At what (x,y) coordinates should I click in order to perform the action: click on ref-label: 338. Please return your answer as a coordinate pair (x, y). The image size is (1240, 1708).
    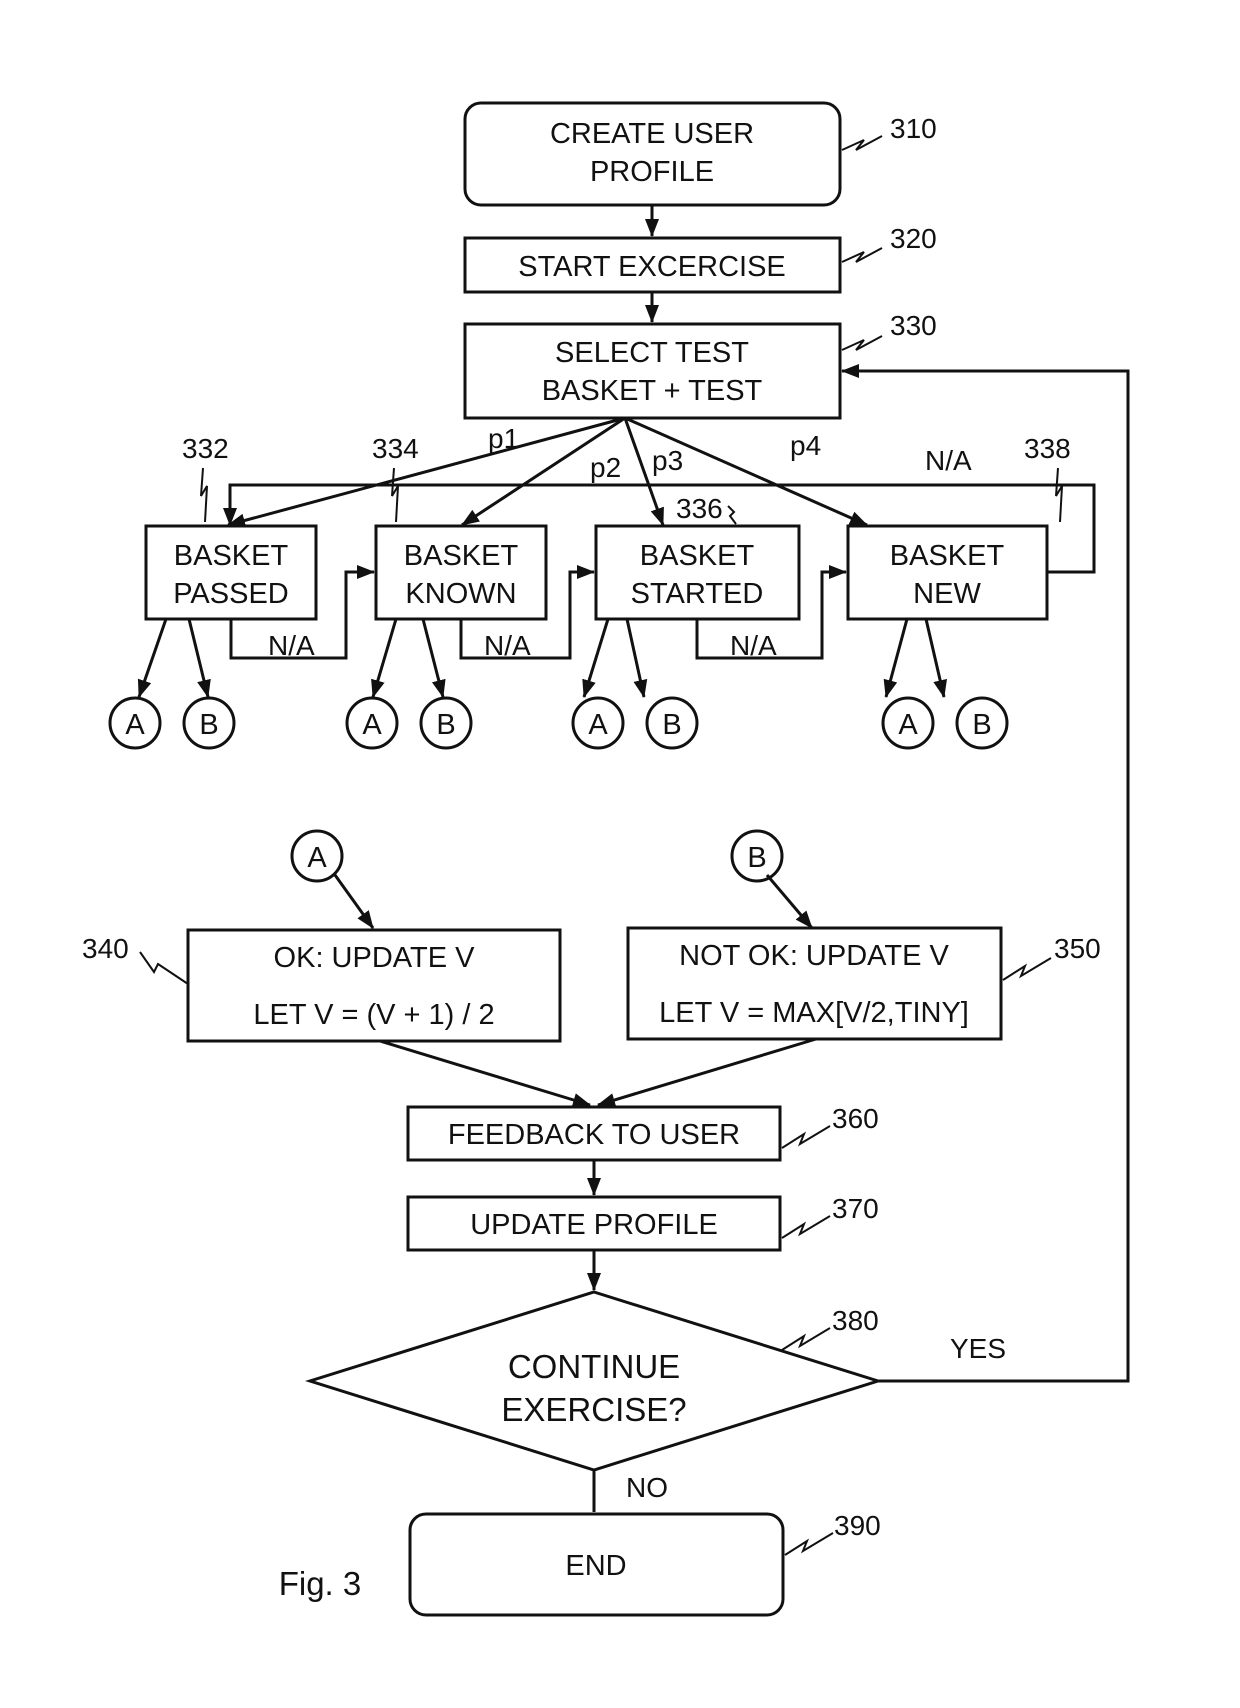
    Looking at the image, I should click on (1047, 448).